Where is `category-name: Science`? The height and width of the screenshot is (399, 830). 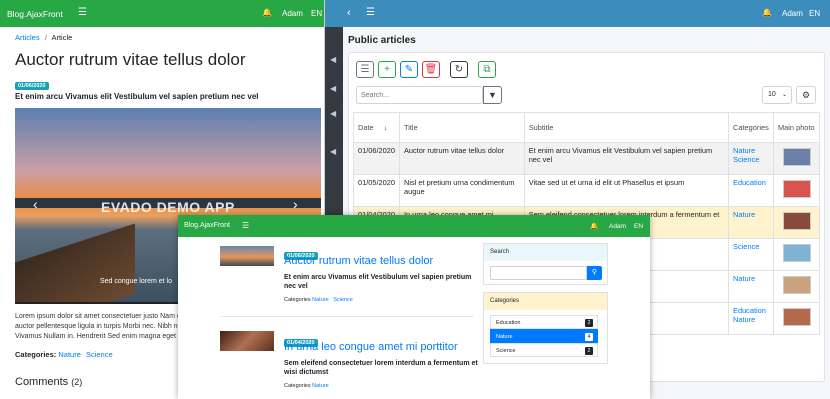 category-name: Science is located at coordinates (506, 351).